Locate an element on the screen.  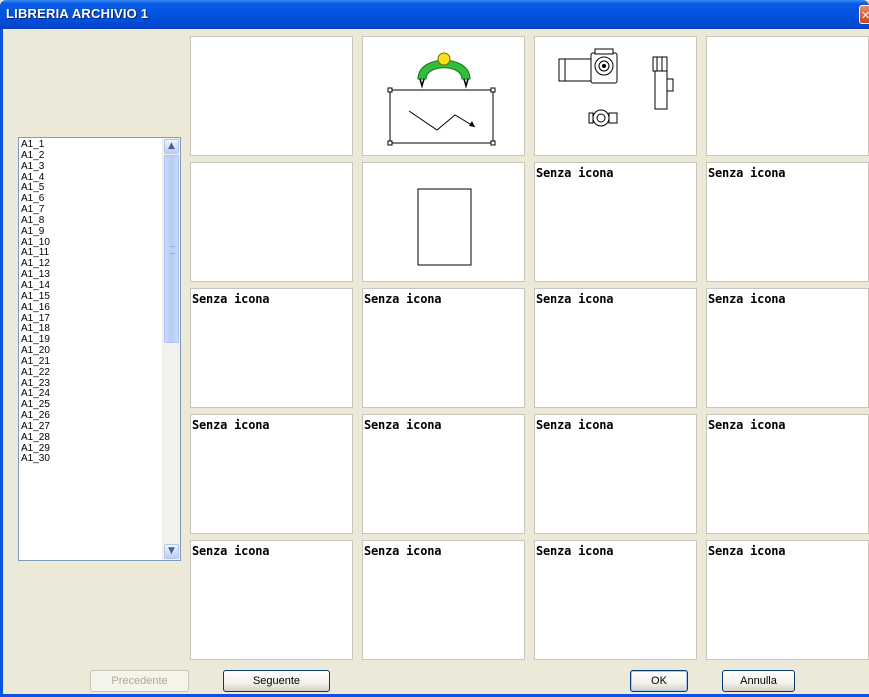
list-item: A1_3 is located at coordinates (92, 167).